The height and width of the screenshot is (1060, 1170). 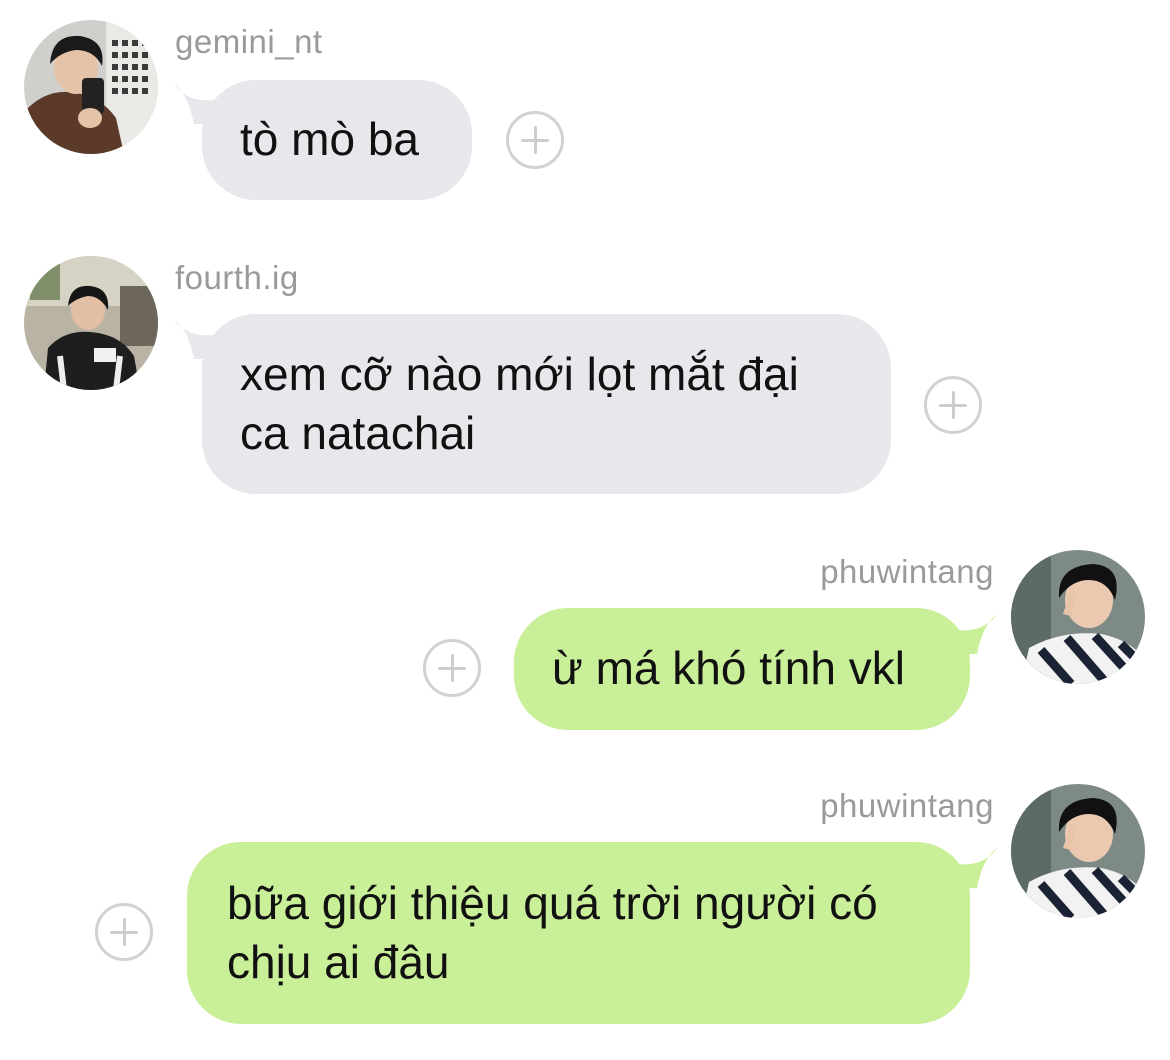 I want to click on message-text-line: chịu ai đâu, so click(x=338, y=962).